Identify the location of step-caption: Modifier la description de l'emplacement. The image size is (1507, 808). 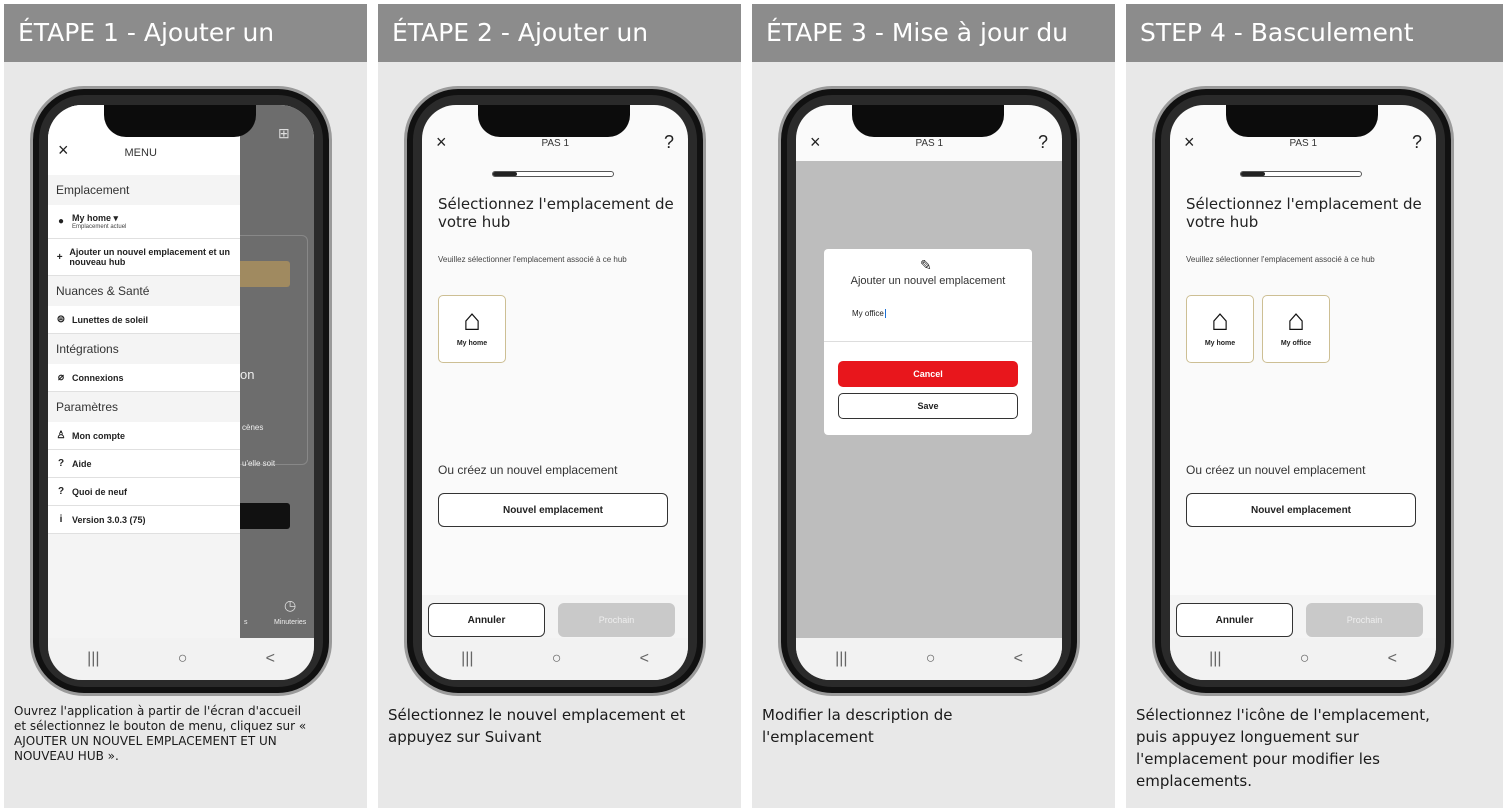
(857, 726).